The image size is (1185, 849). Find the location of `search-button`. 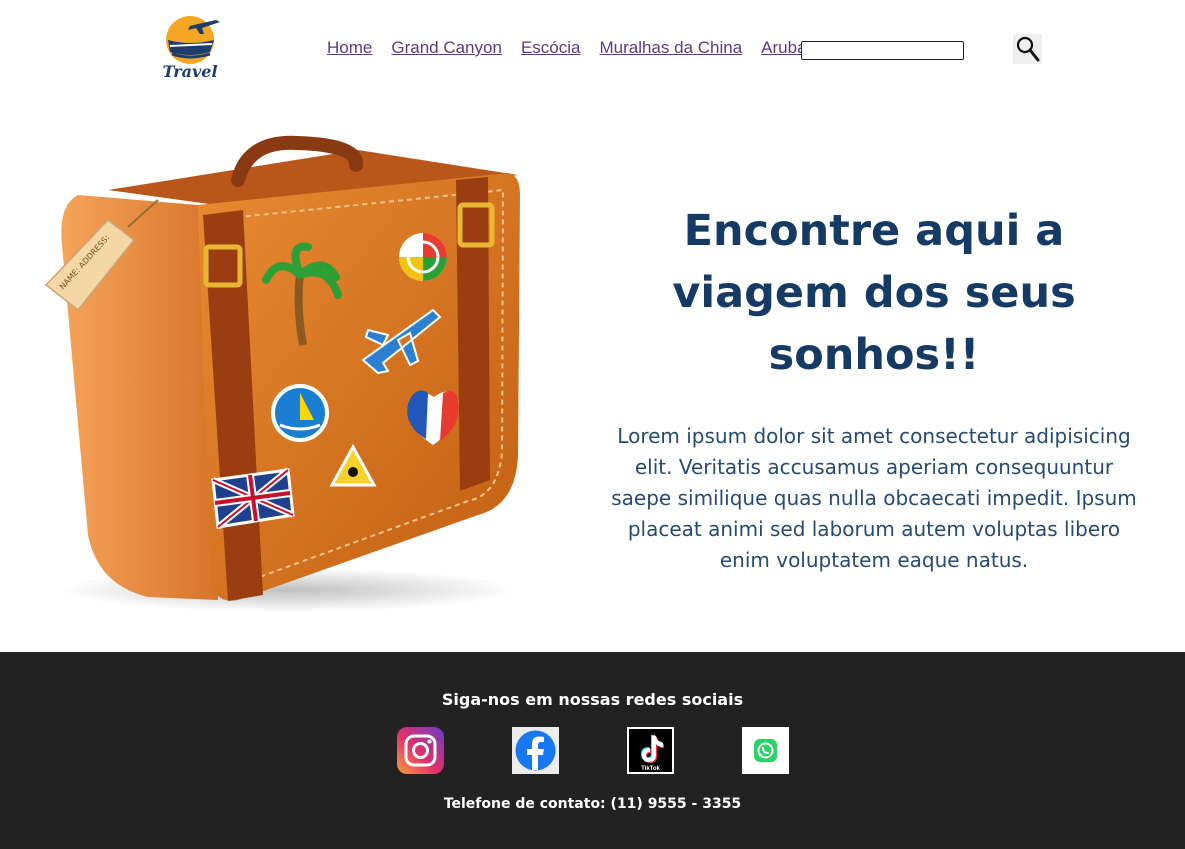

search-button is located at coordinates (1027, 49).